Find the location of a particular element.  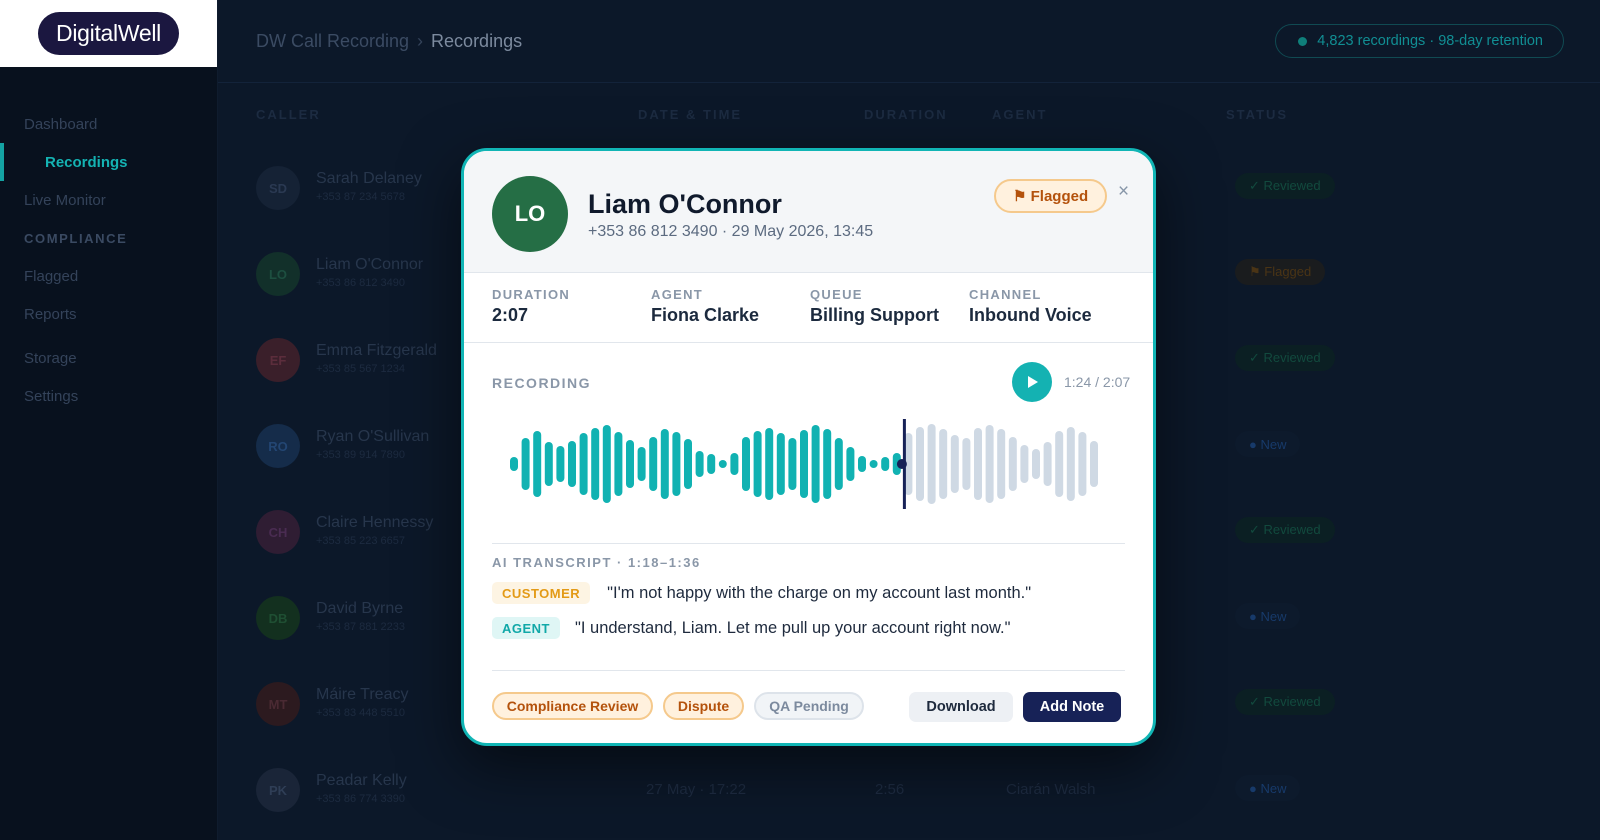

caller-name: Ryan O'Sullivan is located at coordinates (373, 436).